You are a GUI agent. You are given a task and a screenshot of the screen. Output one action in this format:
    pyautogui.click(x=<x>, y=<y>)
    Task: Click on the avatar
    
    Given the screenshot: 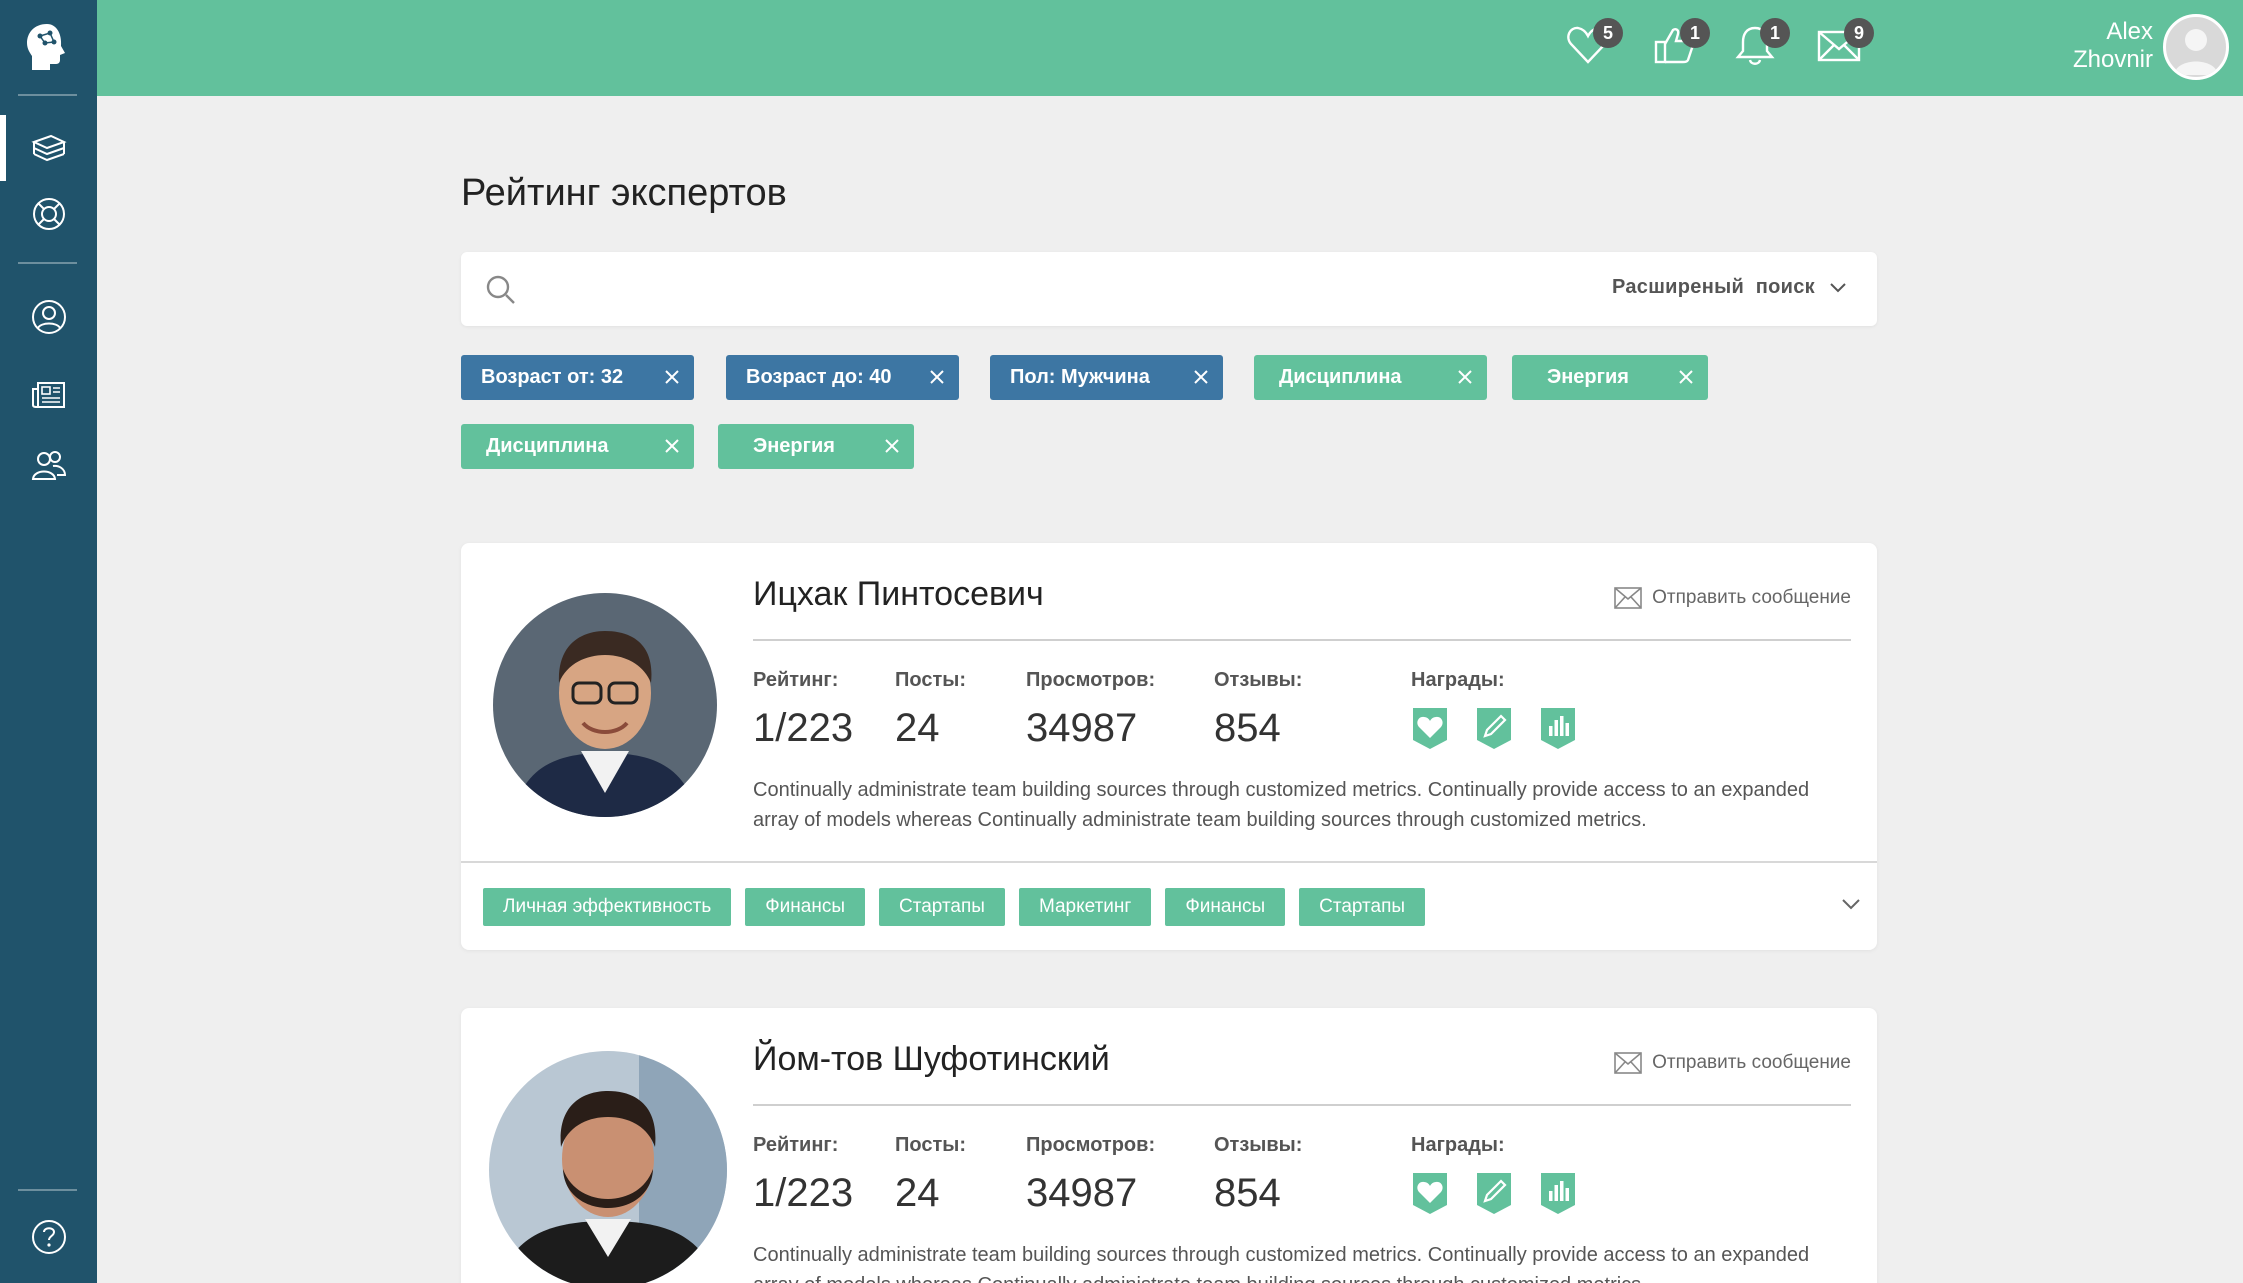 What is the action you would take?
    pyautogui.click(x=2196, y=47)
    